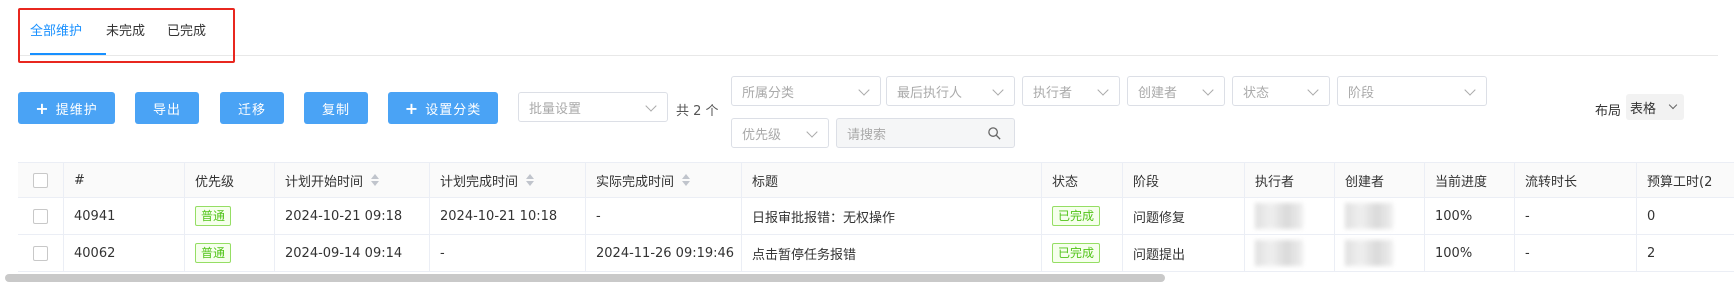 The width and height of the screenshot is (1734, 287). What do you see at coordinates (697, 111) in the screenshot?
I see `total-count: 共 2 个` at bounding box center [697, 111].